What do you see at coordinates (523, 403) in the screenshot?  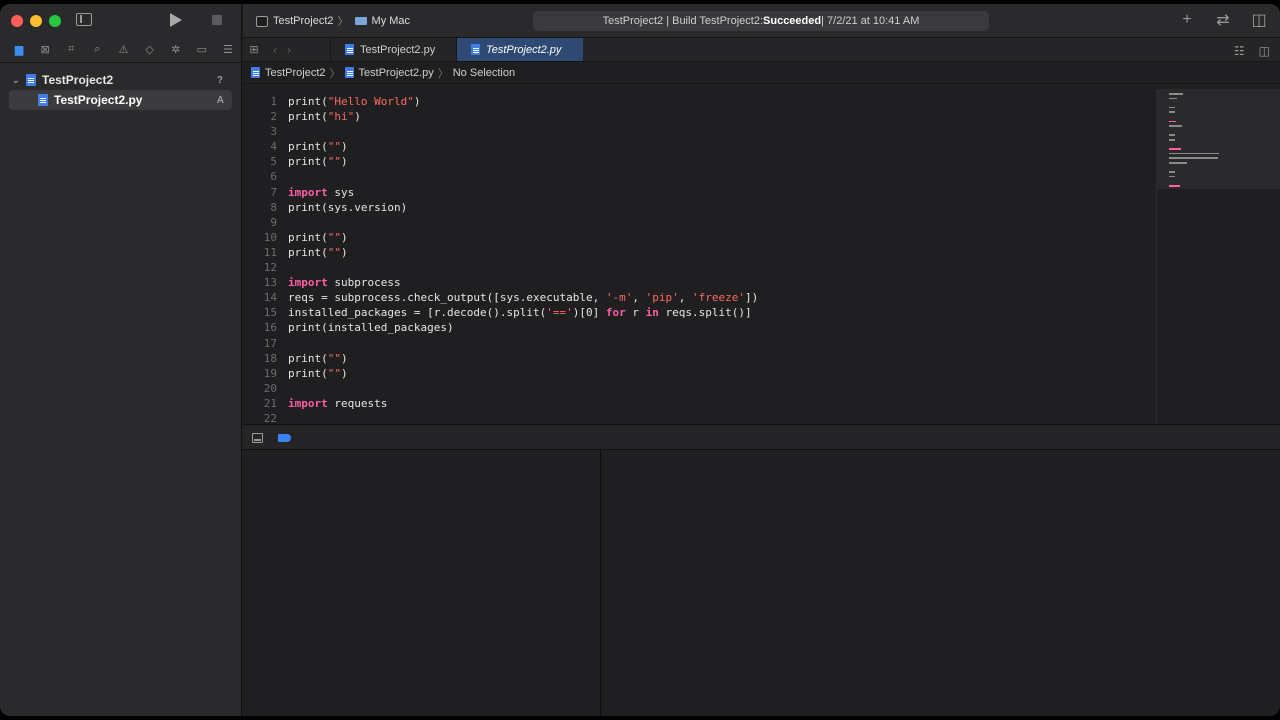 I see `code-line: import requests` at bounding box center [523, 403].